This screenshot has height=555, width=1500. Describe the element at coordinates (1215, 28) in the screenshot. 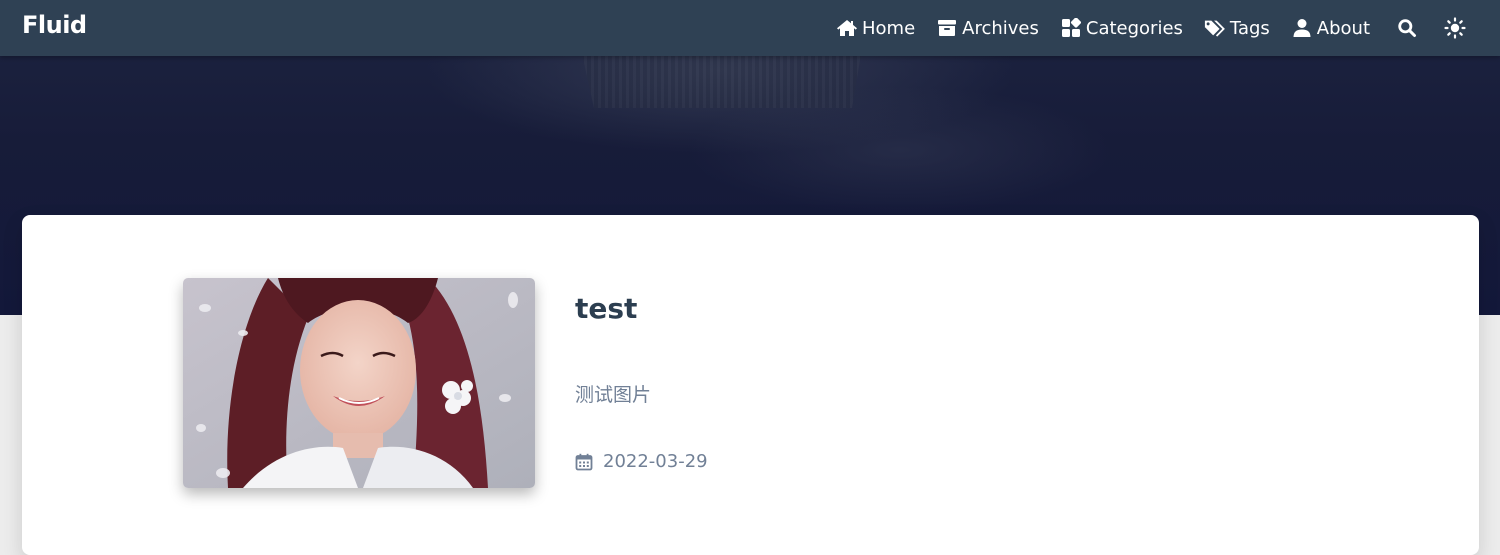

I see `tags-icon` at that location.